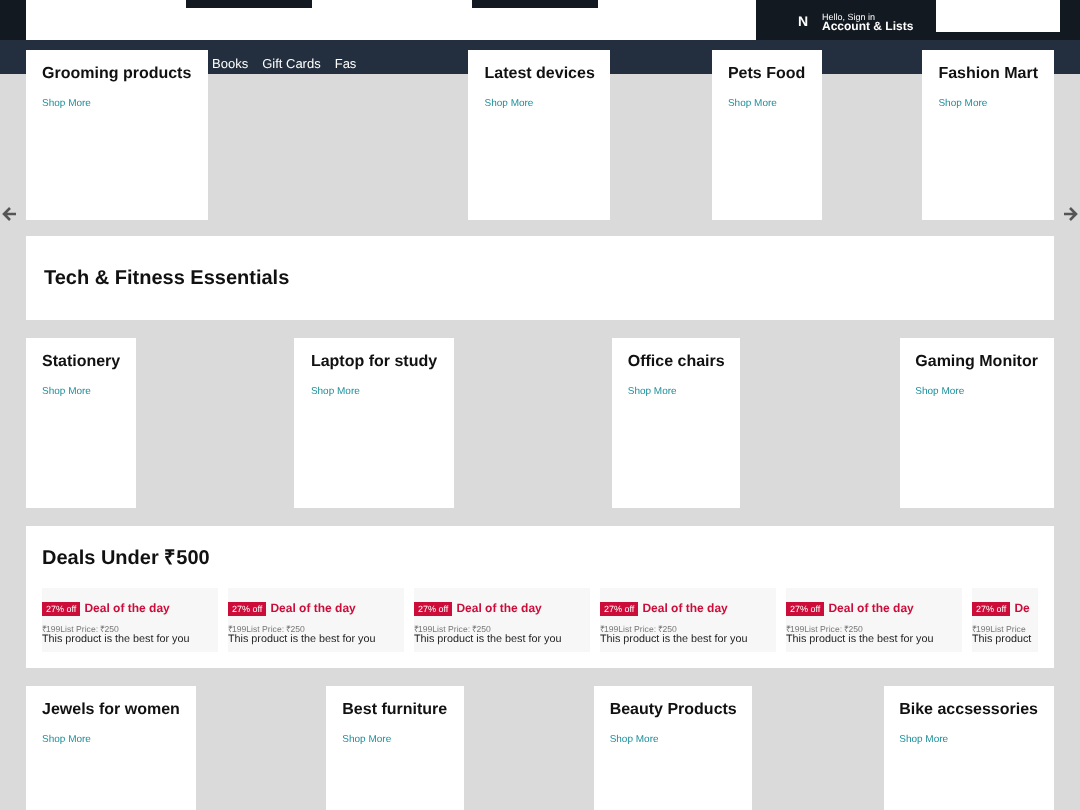 This screenshot has width=1080, height=810. Describe the element at coordinates (676, 361) in the screenshot. I see `card-title: Office chairs` at that location.